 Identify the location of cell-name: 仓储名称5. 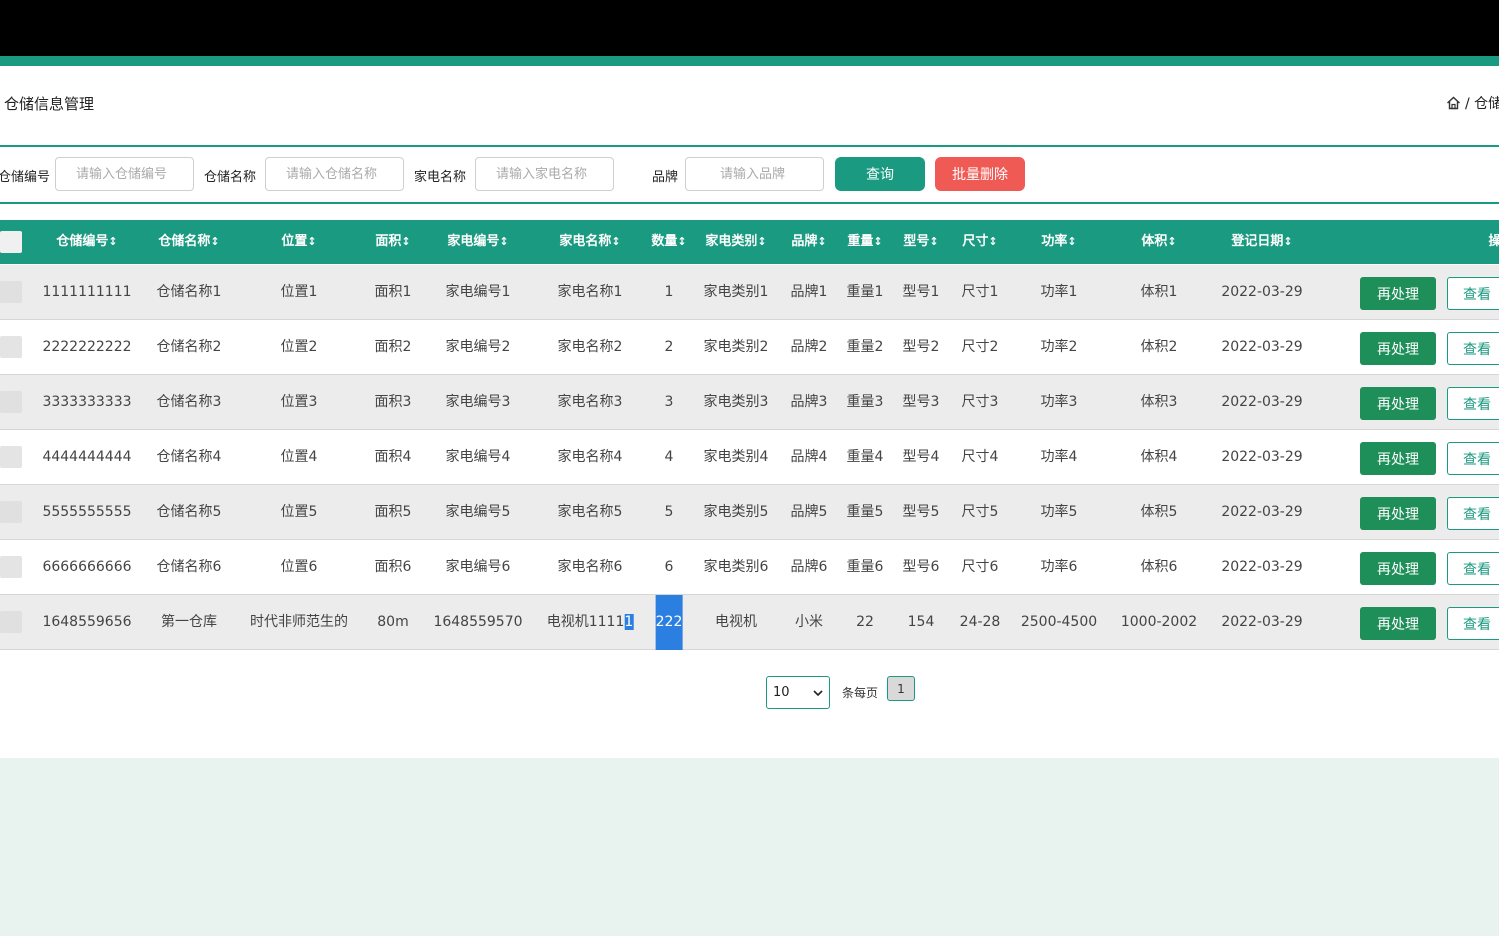
(189, 512).